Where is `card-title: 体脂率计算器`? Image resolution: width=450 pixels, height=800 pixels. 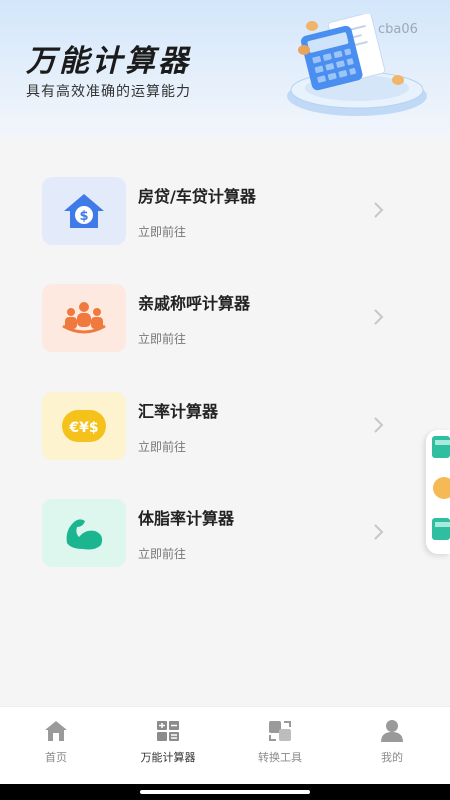
card-title: 体脂率计算器 is located at coordinates (186, 518).